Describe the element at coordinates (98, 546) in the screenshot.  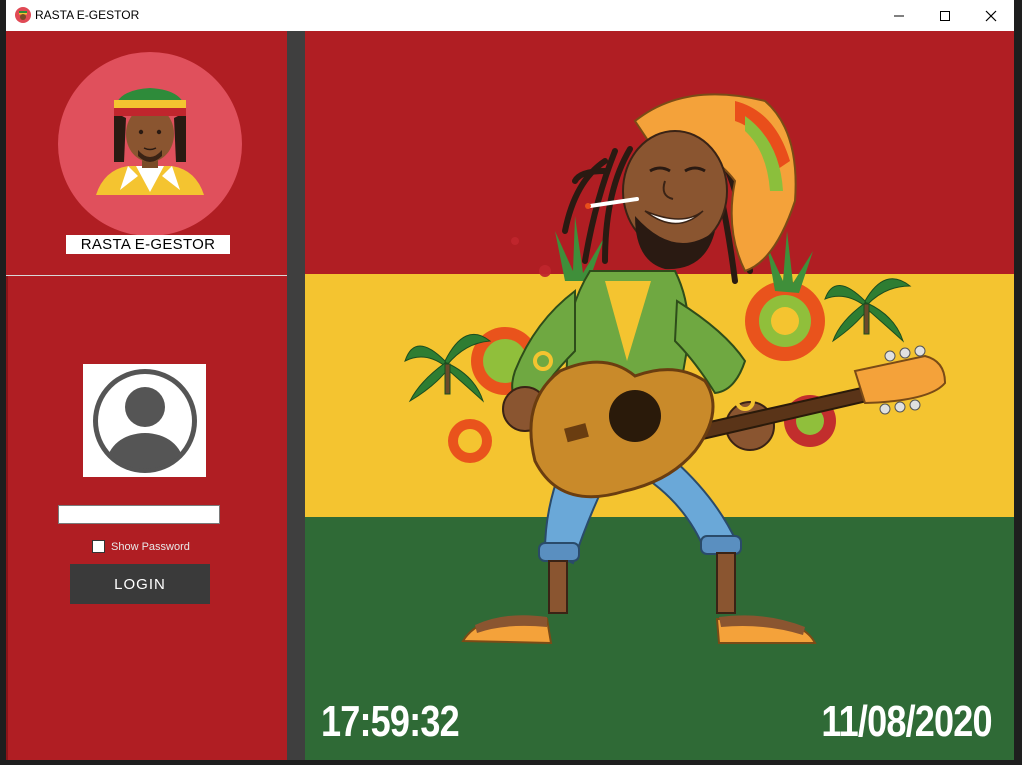
I see `show-password-checkbox` at that location.